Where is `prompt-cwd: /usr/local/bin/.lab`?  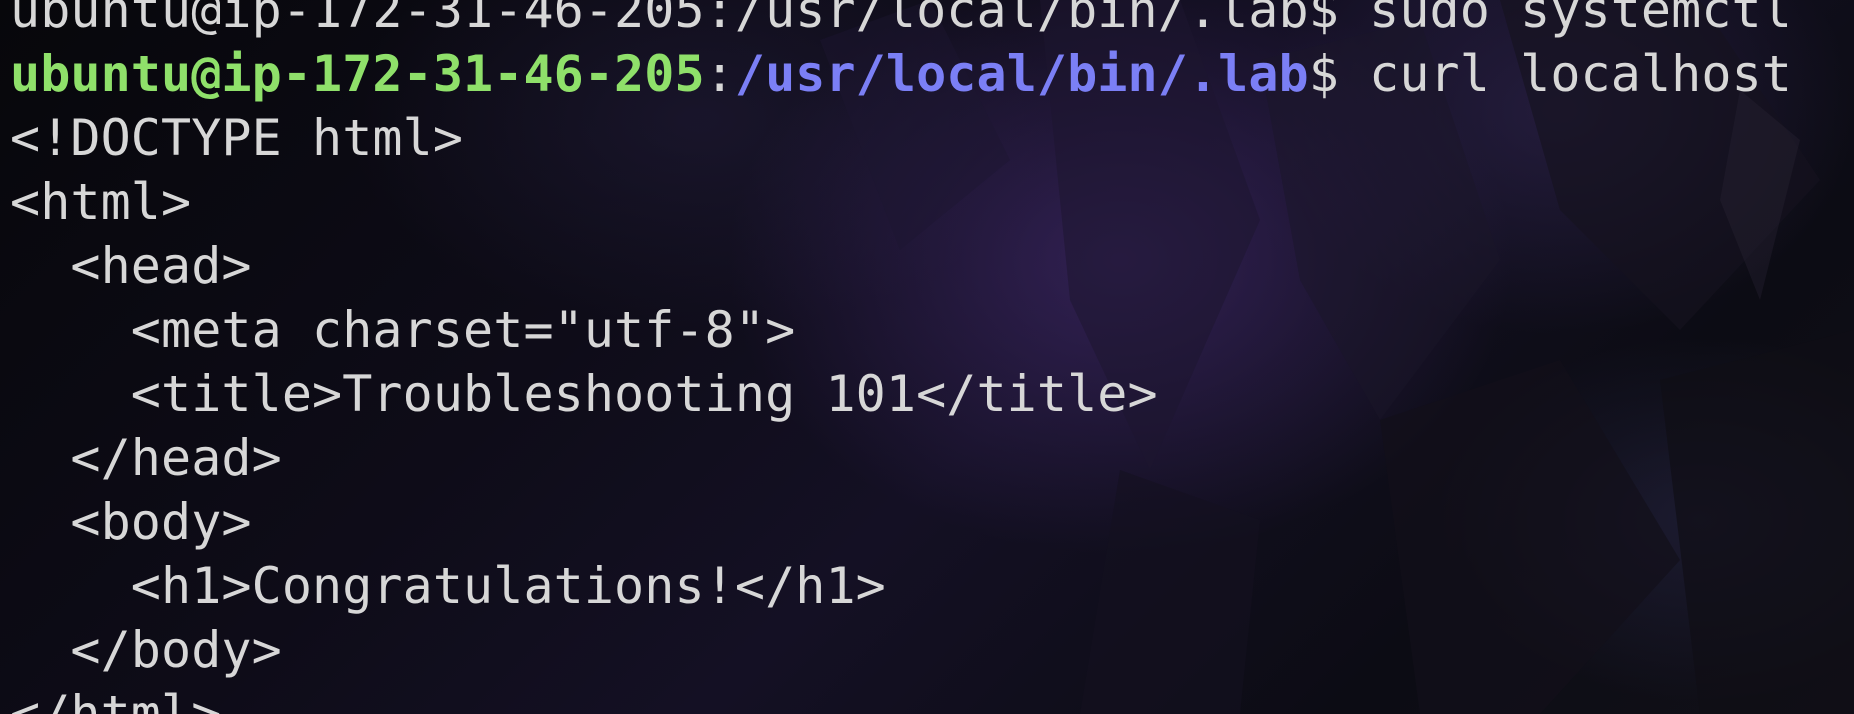 prompt-cwd: /usr/local/bin/.lab is located at coordinates (1021, 74).